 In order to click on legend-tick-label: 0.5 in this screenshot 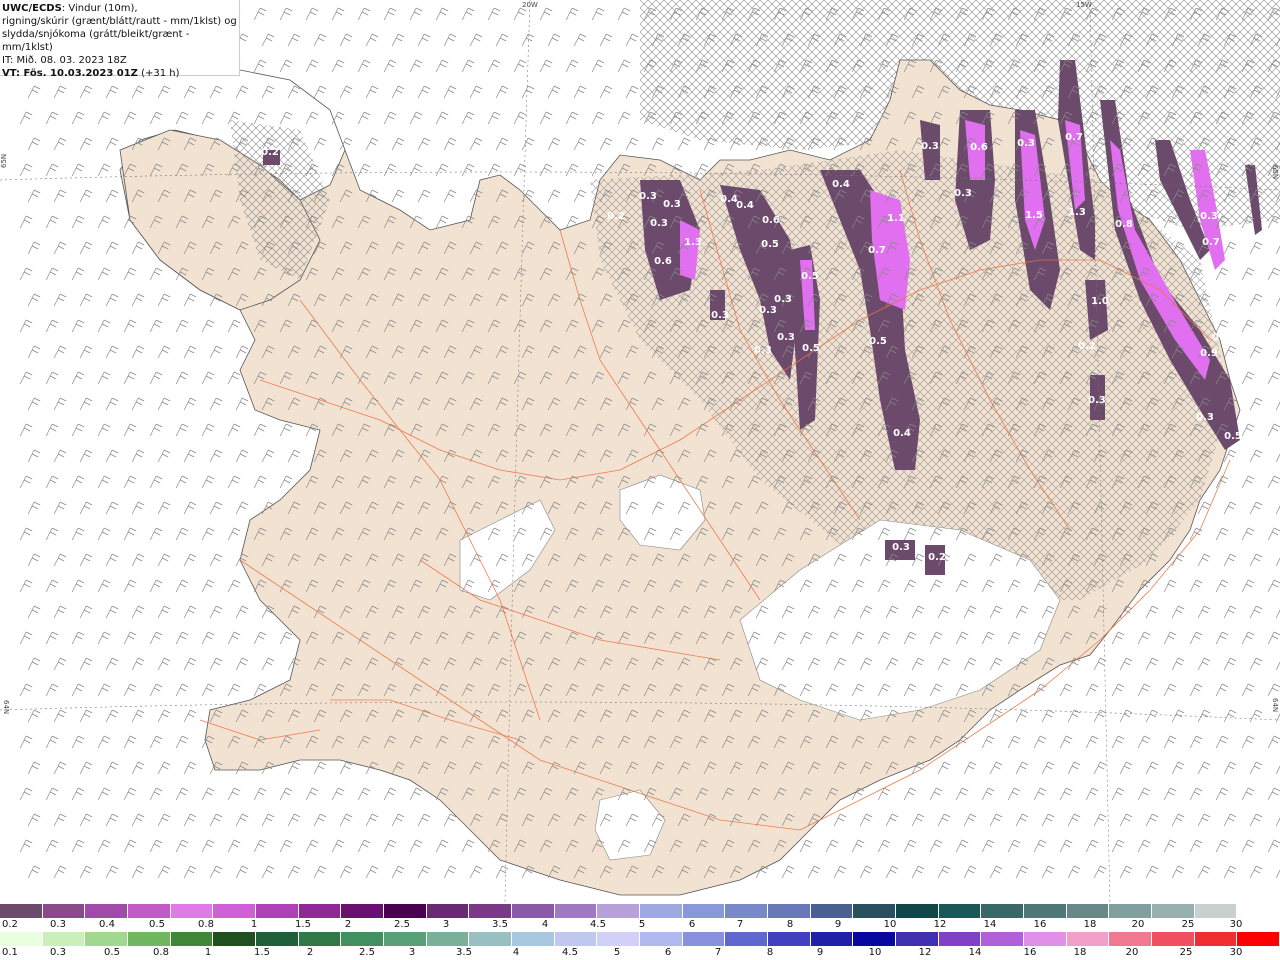, I will do `click(112, 952)`.